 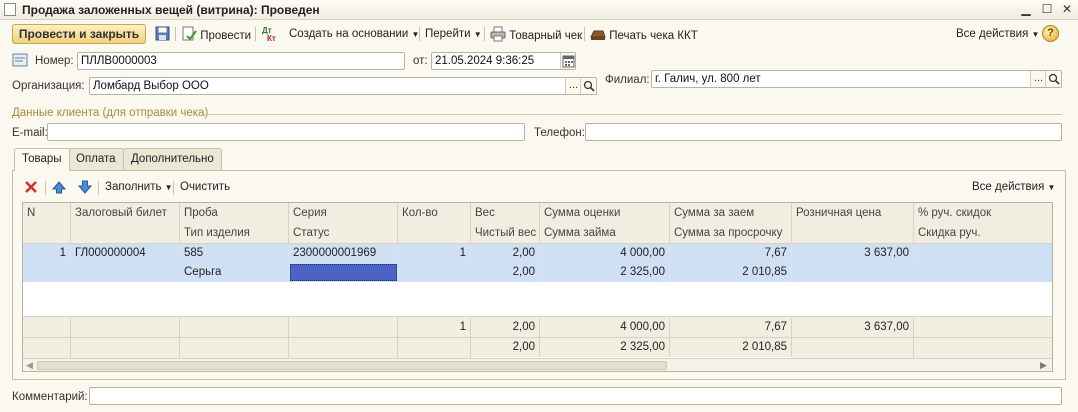 What do you see at coordinates (983, 213) in the screenshot?
I see `column-header: % руч. скидок` at bounding box center [983, 213].